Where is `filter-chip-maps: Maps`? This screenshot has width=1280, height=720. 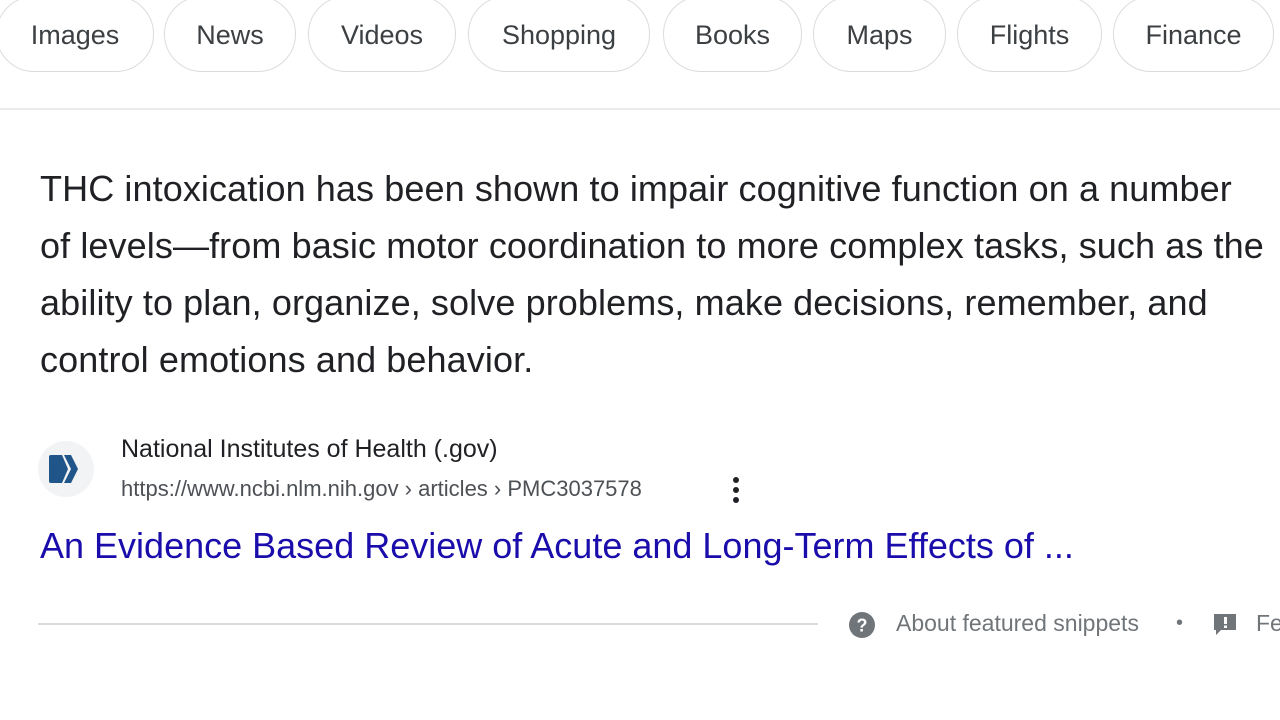
filter-chip-maps: Maps is located at coordinates (879, 36).